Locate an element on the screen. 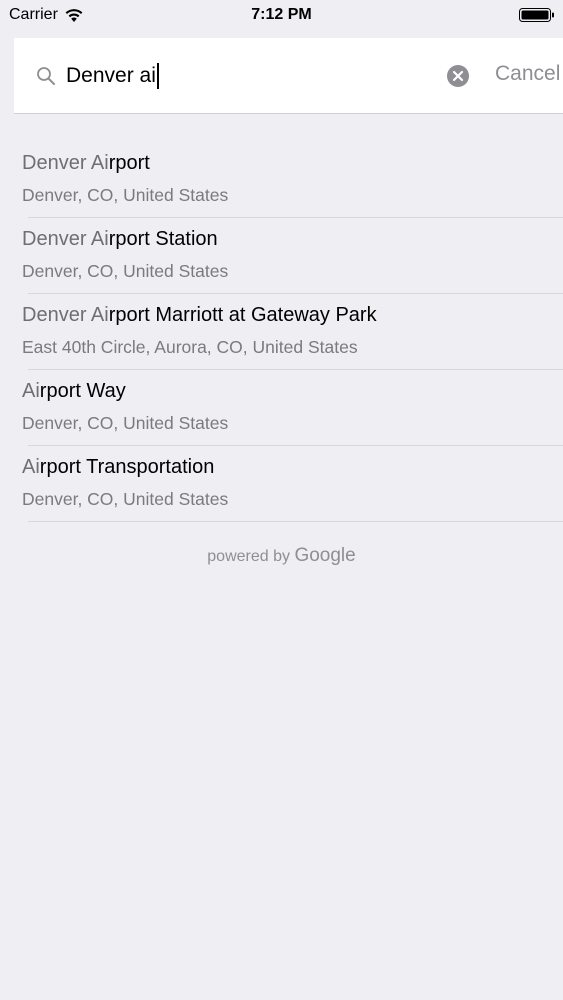  search-input: Denver ai is located at coordinates (112, 76).